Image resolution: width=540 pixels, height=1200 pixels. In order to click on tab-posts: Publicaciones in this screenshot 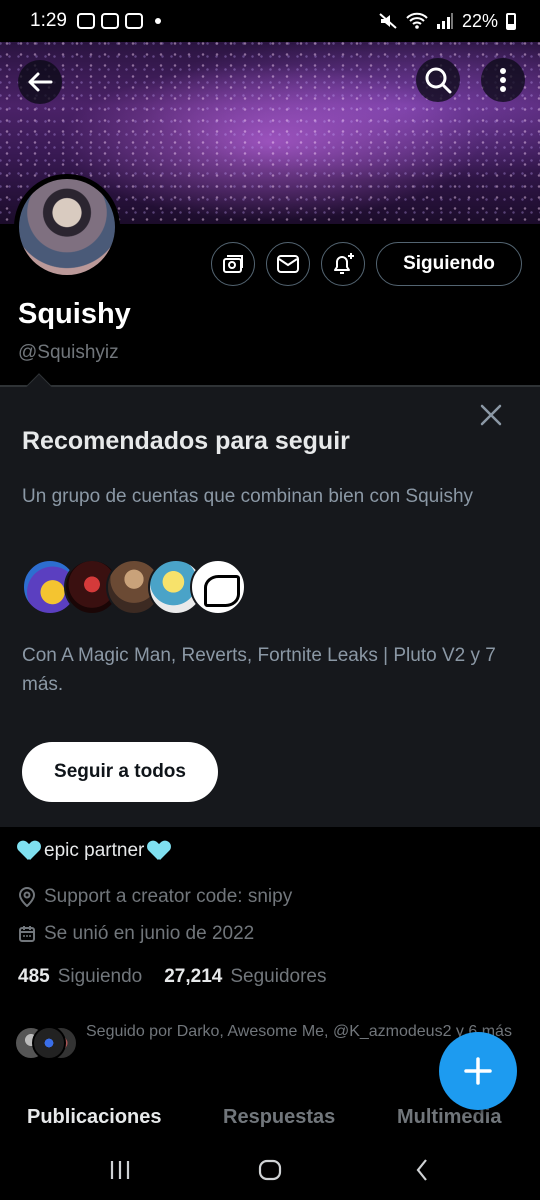, I will do `click(94, 1117)`.